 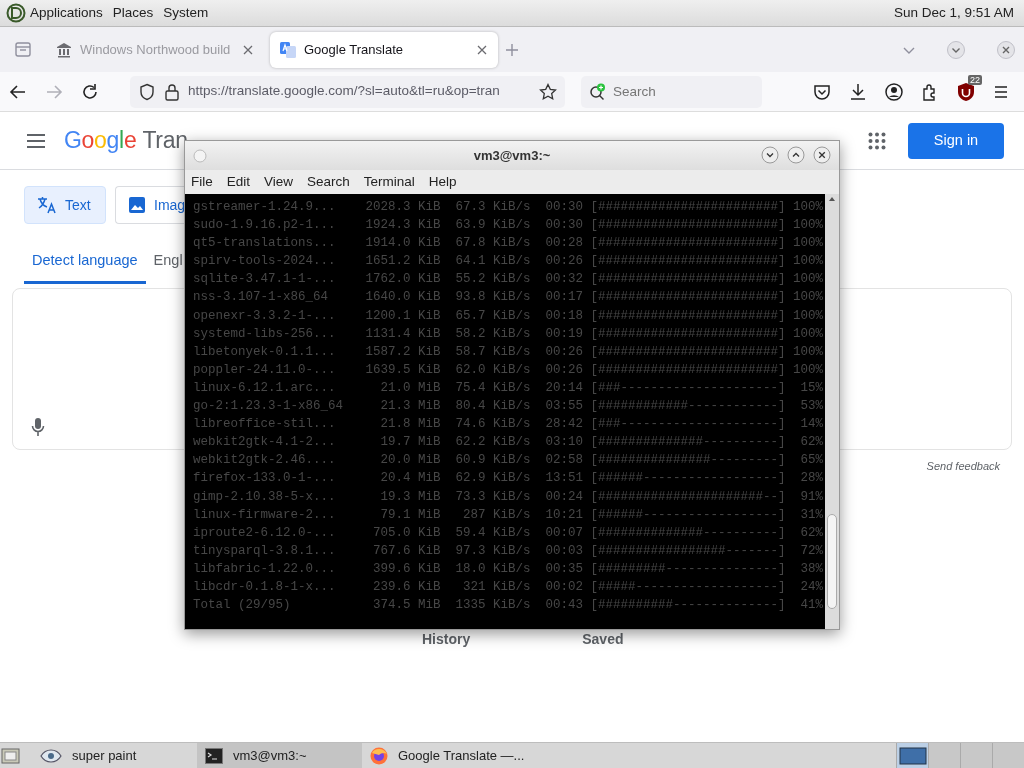 What do you see at coordinates (963, 466) in the screenshot?
I see `feedback-link: Send feedback` at bounding box center [963, 466].